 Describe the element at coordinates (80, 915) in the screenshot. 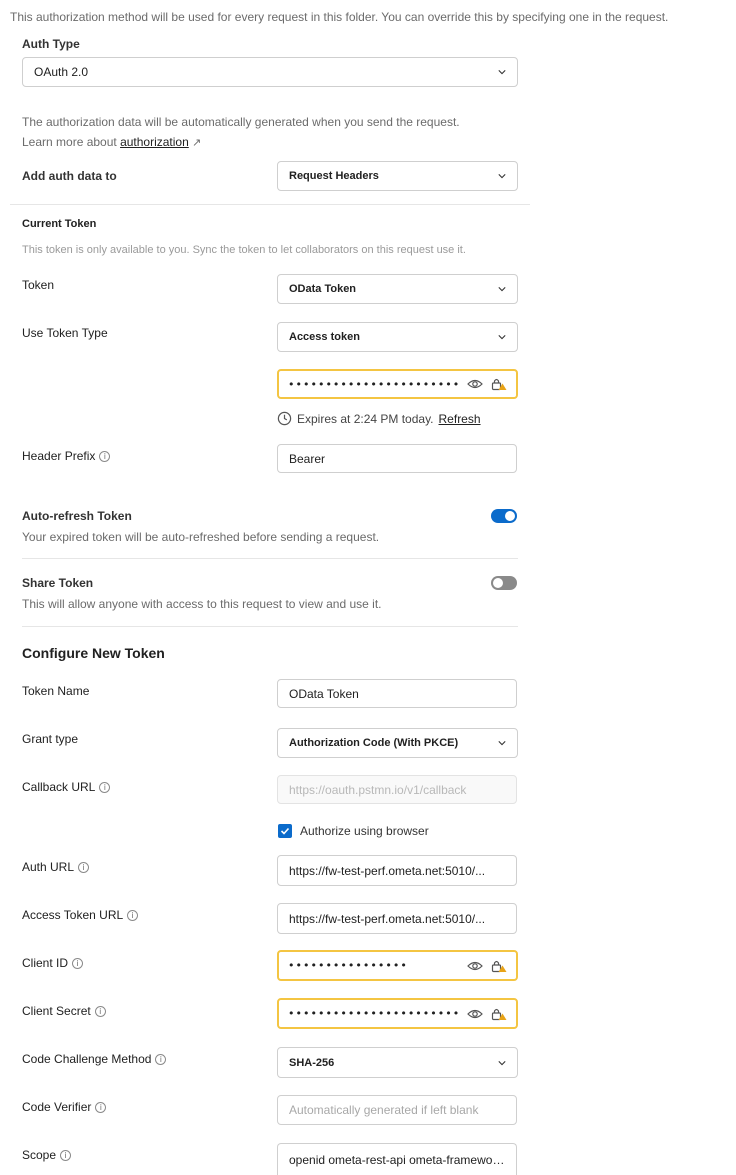

I see `access-token-url-label: Access Token URL i` at that location.